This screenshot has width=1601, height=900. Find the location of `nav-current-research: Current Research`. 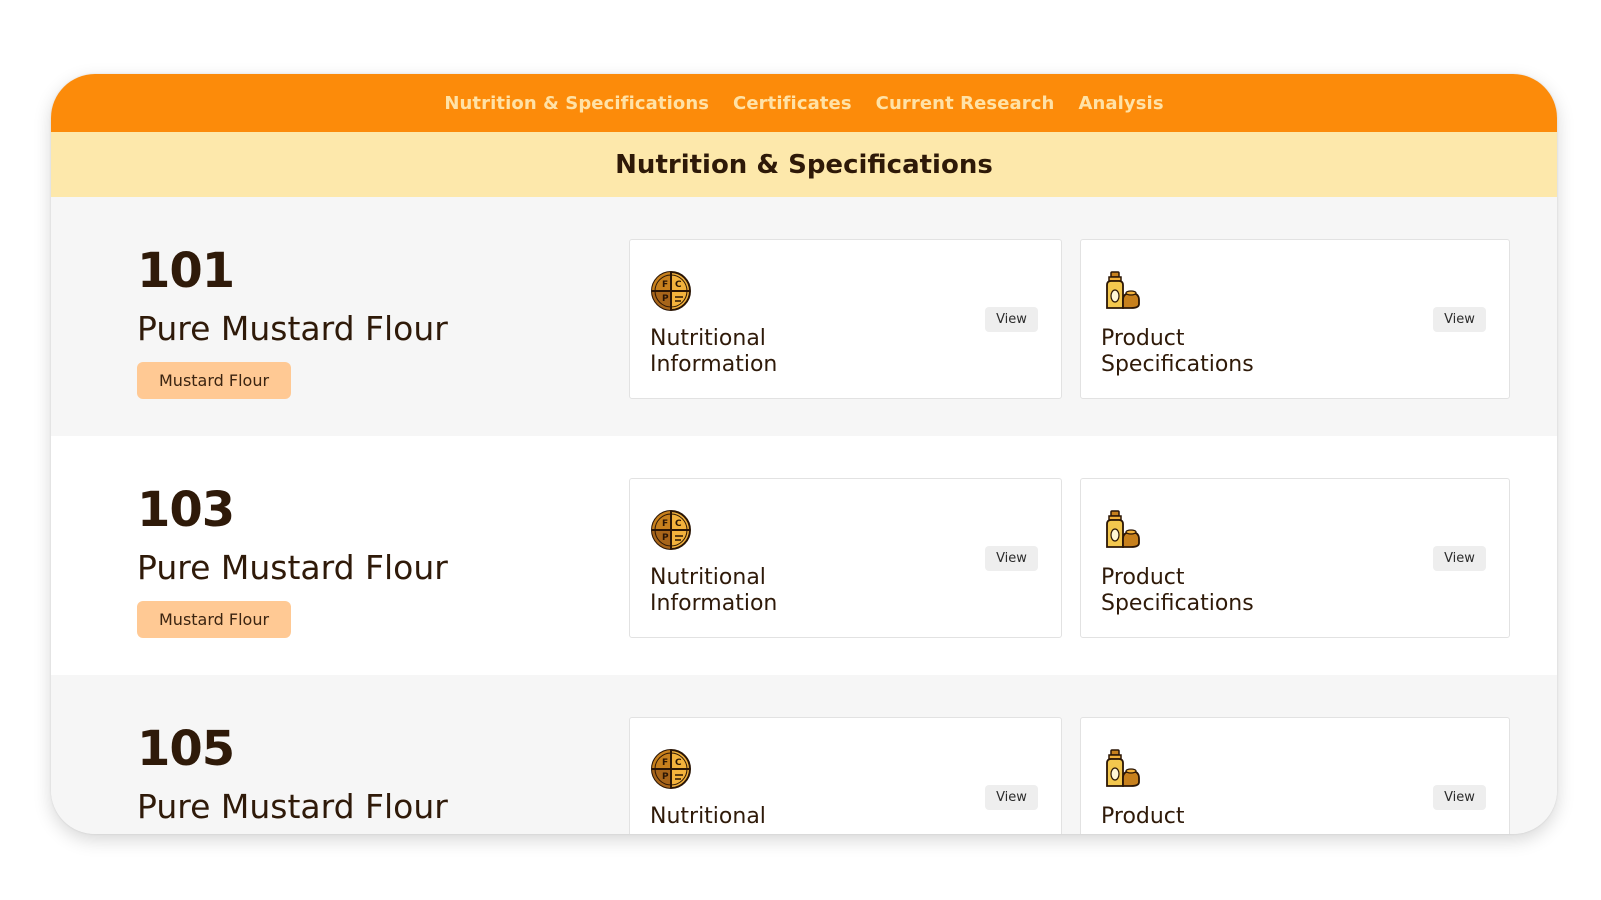

nav-current-research: Current Research is located at coordinates (965, 103).